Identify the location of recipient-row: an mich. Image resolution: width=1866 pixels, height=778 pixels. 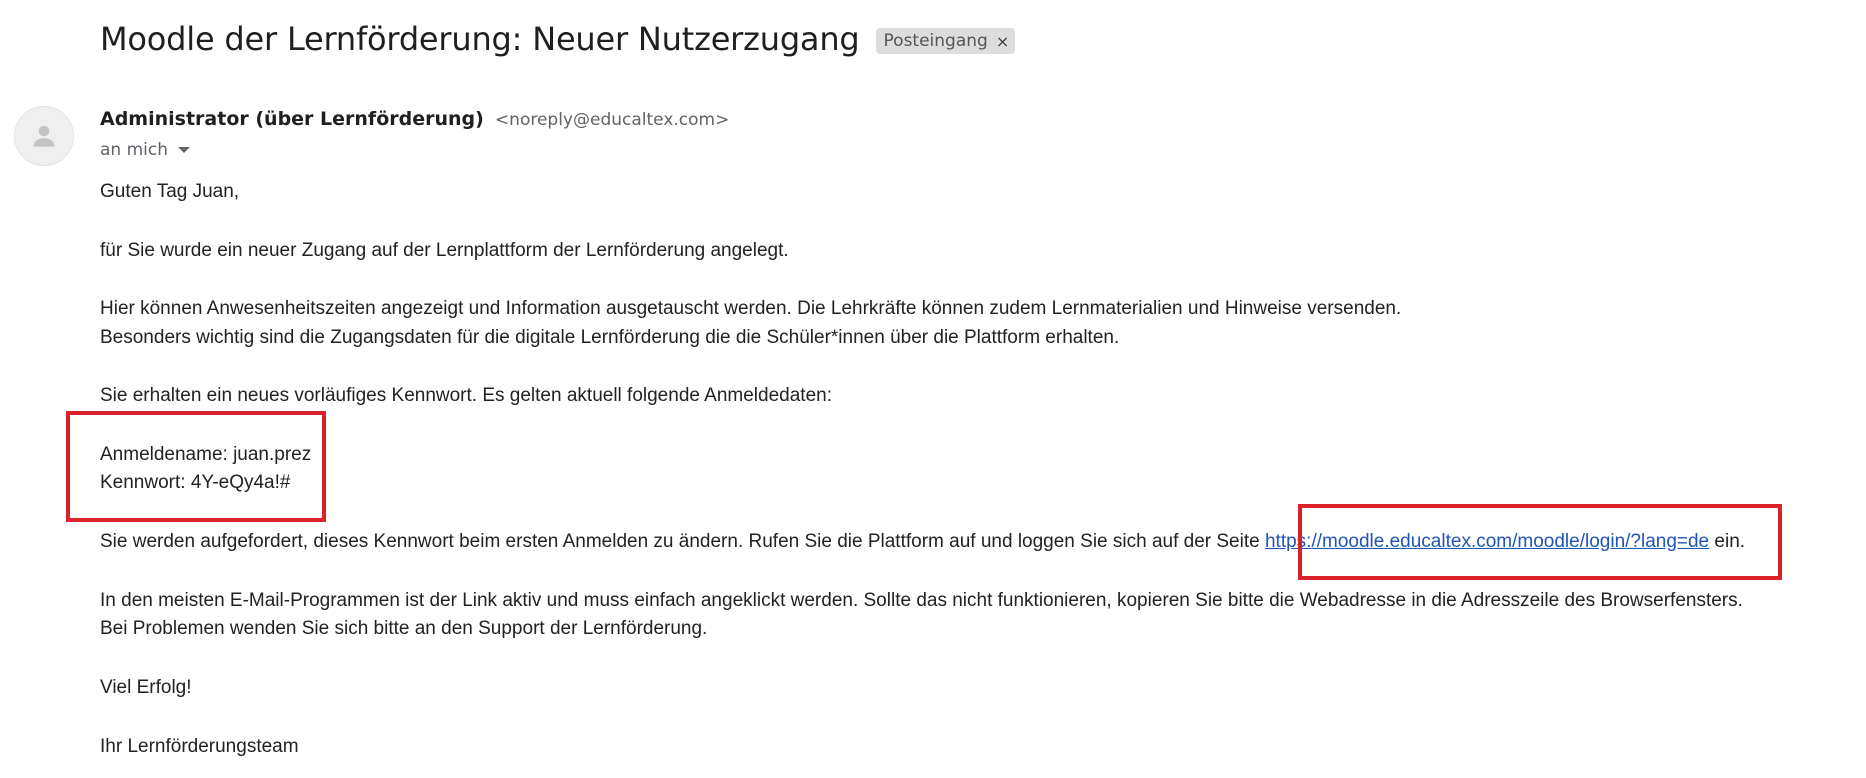
(145, 150).